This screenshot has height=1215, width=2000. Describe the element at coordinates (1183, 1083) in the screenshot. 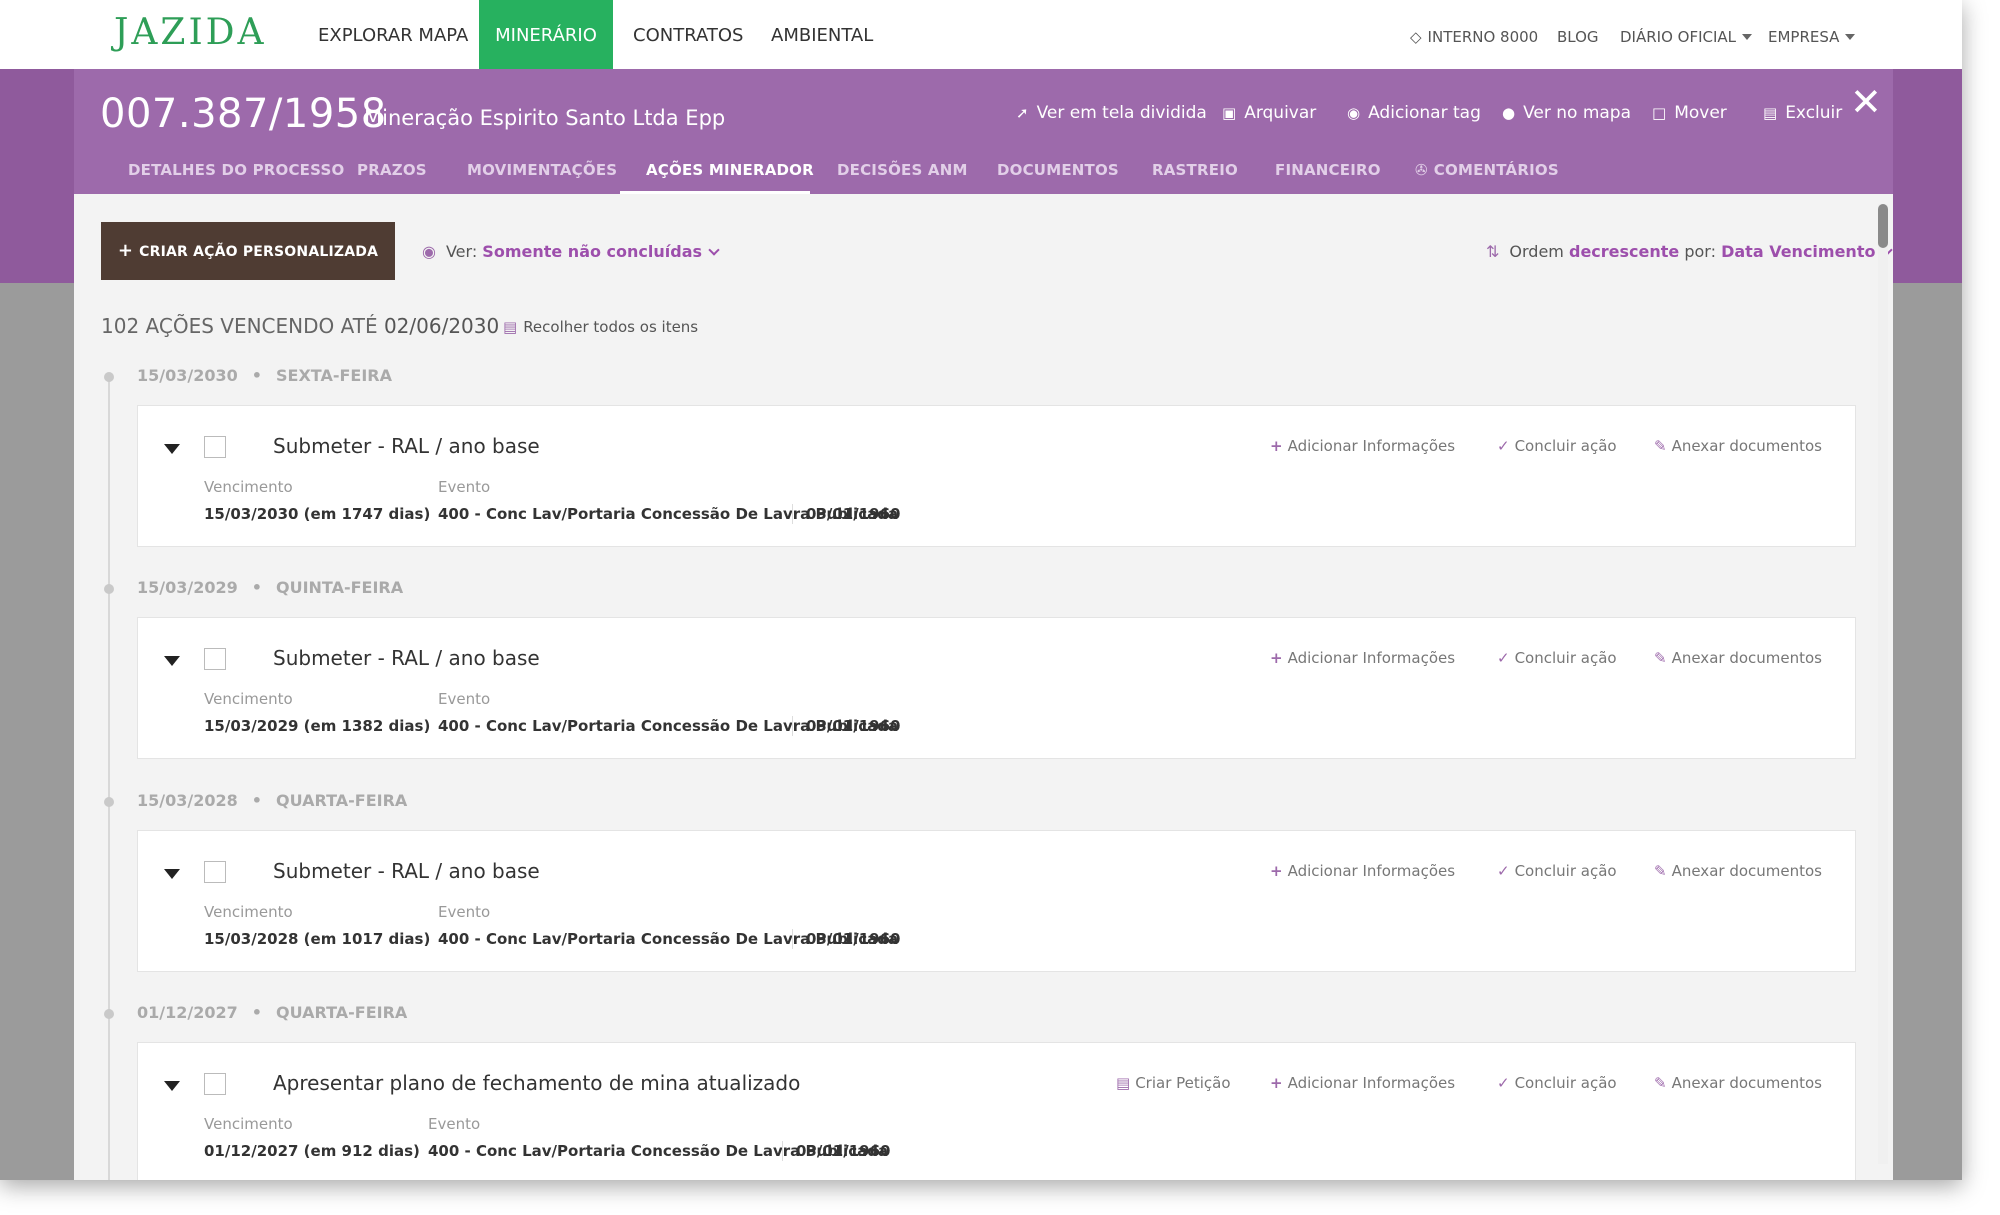

I see `create-petition-label: Criar Petição` at that location.